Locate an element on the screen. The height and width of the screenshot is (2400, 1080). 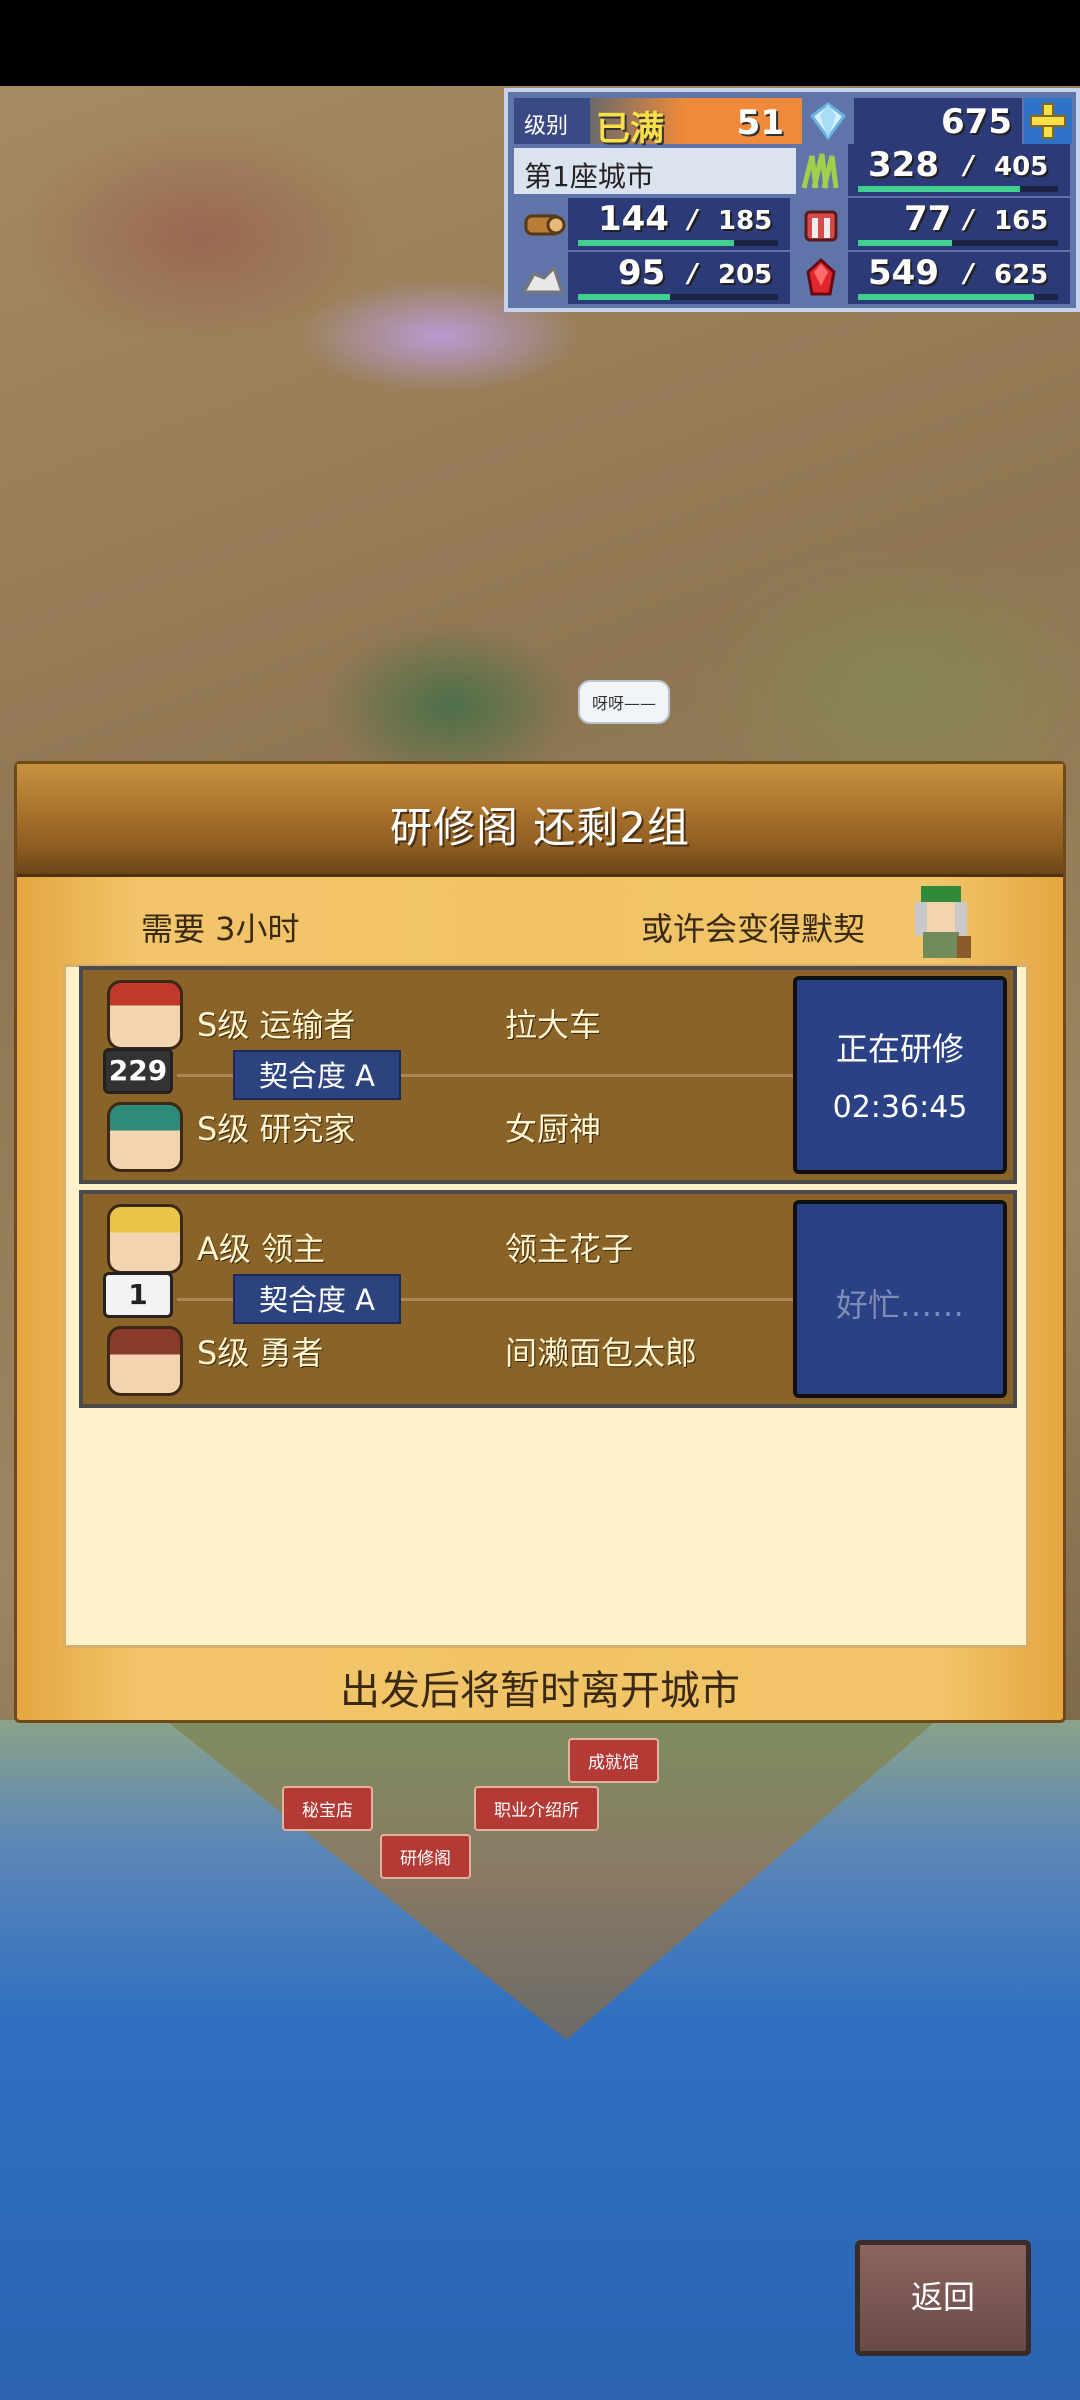
city-name-box: 第1座城市 is located at coordinates (655, 171).